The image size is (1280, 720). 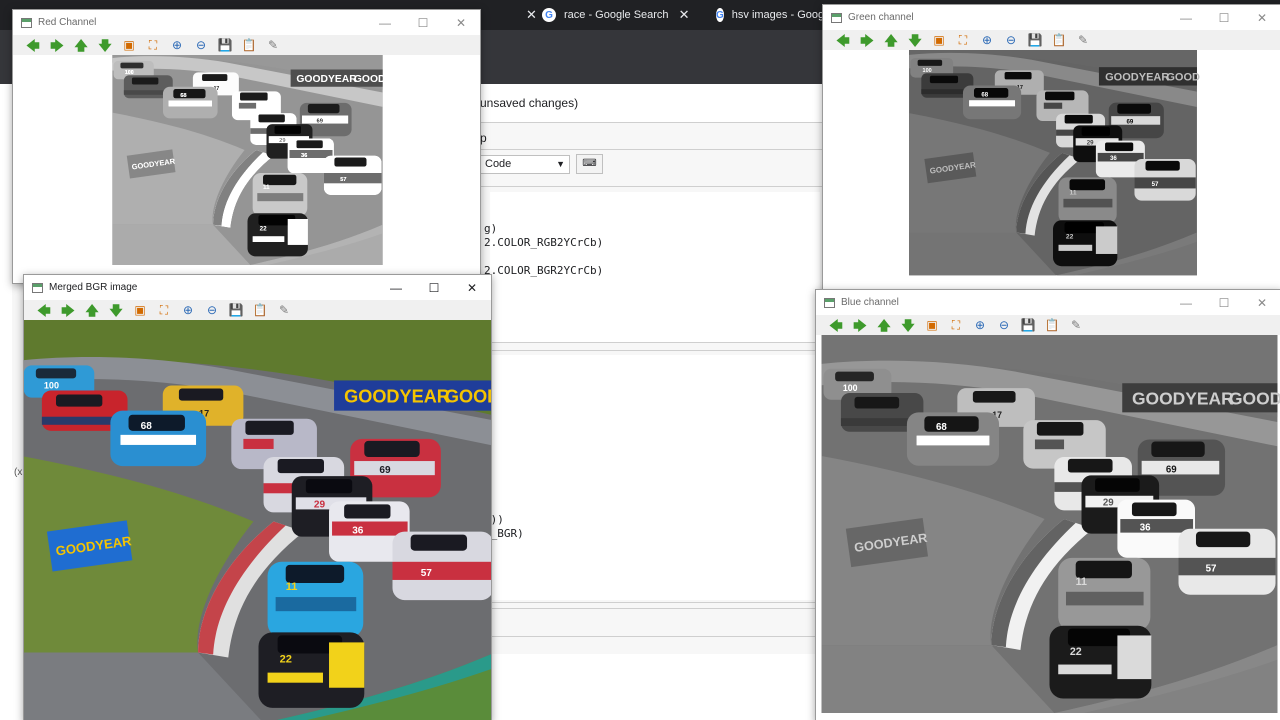 I want to click on window-title: Blue channel, so click(x=870, y=302).